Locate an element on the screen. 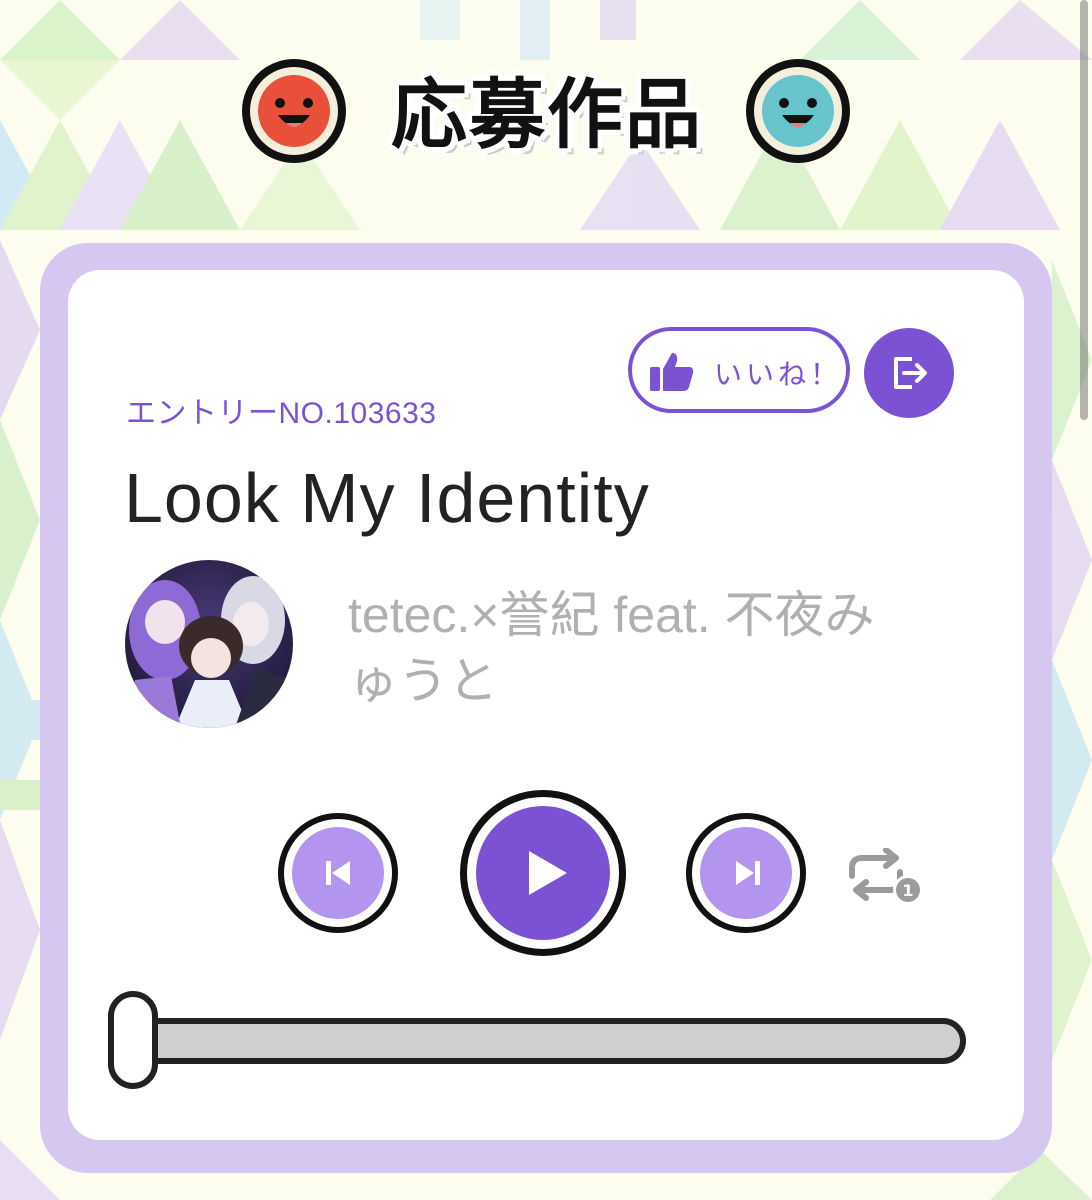 The width and height of the screenshot is (1092, 1200). play-icon is located at coordinates (548, 873).